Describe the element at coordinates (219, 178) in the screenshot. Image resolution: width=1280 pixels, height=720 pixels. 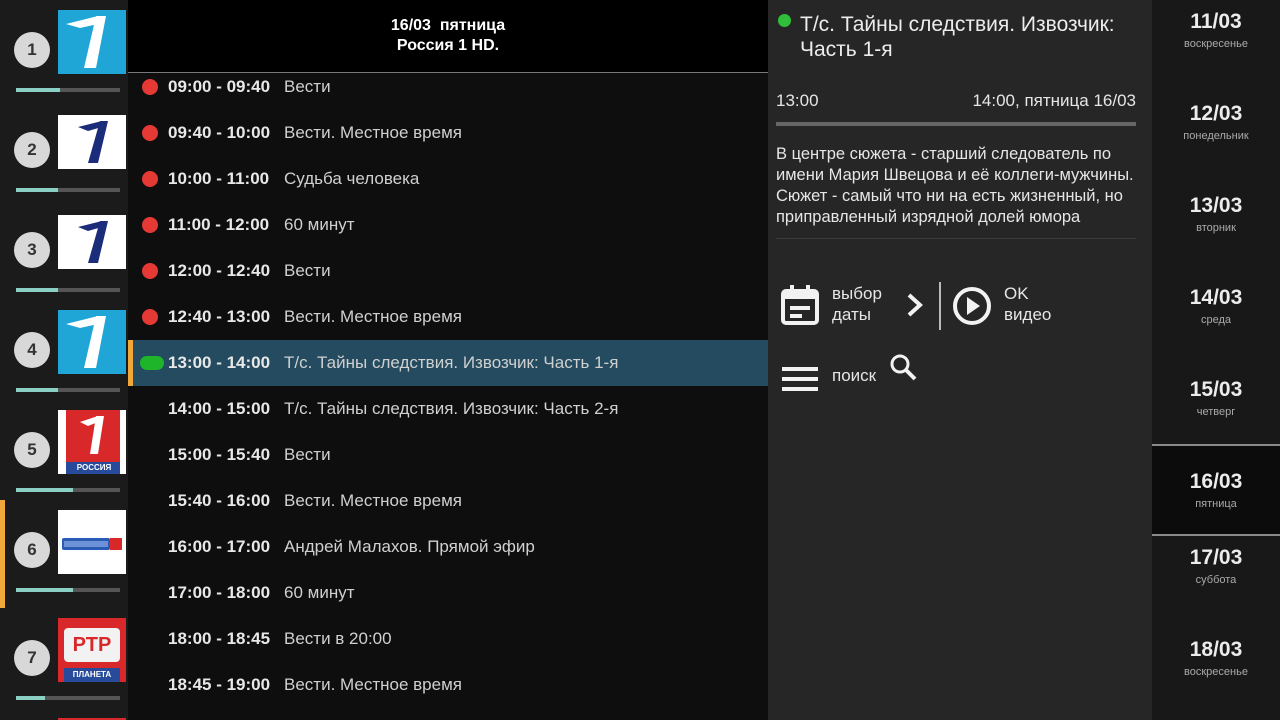
I see `program-time: 10:00 - 11:00` at that location.